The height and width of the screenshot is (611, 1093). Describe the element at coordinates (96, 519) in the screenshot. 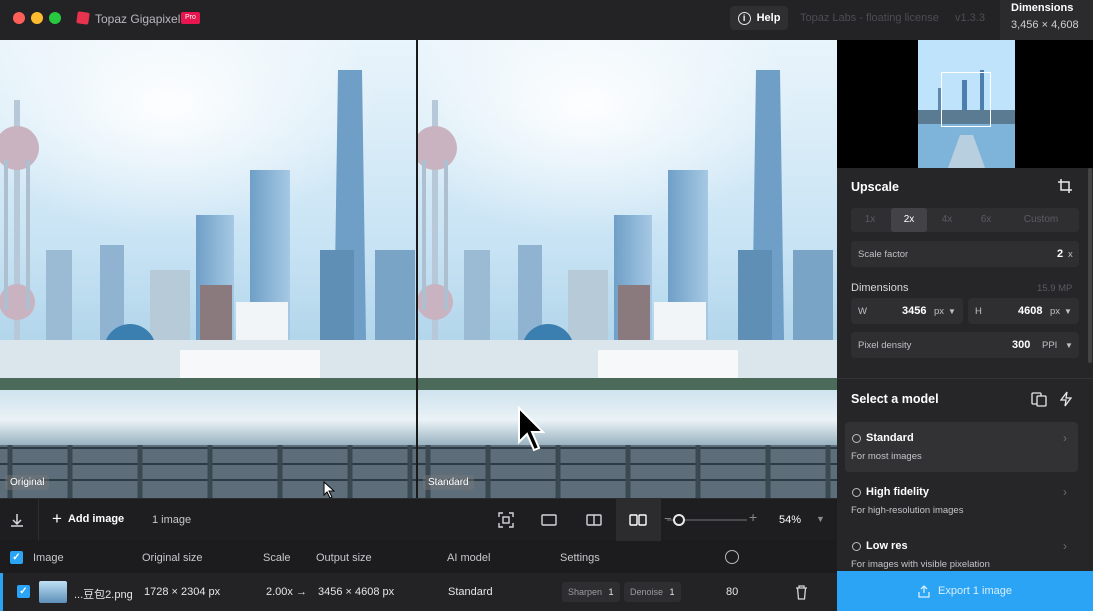

I see `add-image-label: Add image` at that location.